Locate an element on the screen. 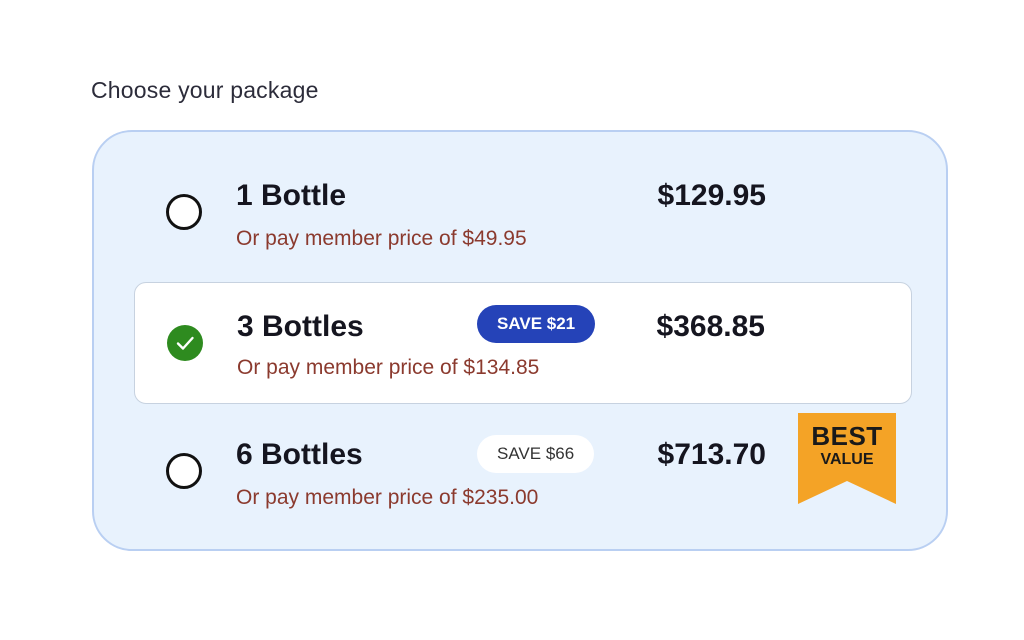  option-price: $129.95 is located at coordinates (711, 195).